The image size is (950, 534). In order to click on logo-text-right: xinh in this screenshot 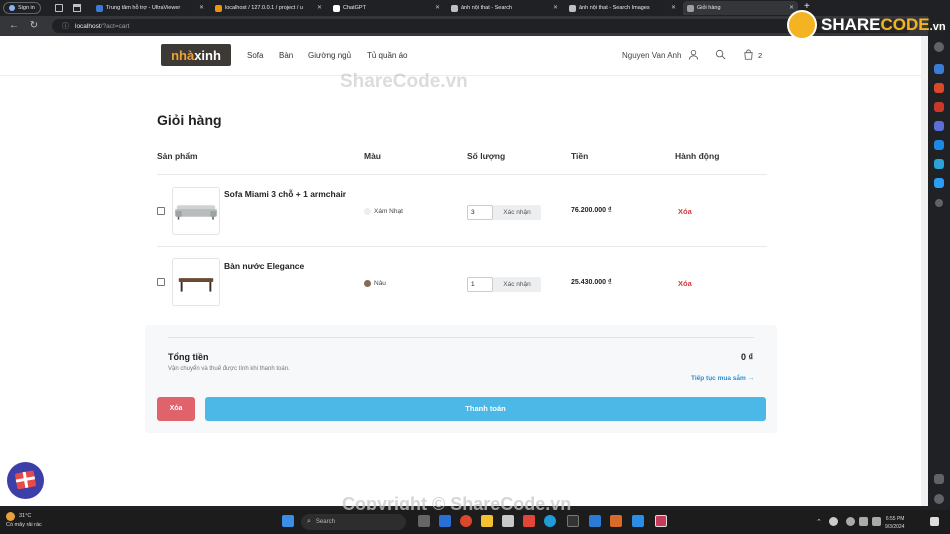, I will do `click(207, 55)`.